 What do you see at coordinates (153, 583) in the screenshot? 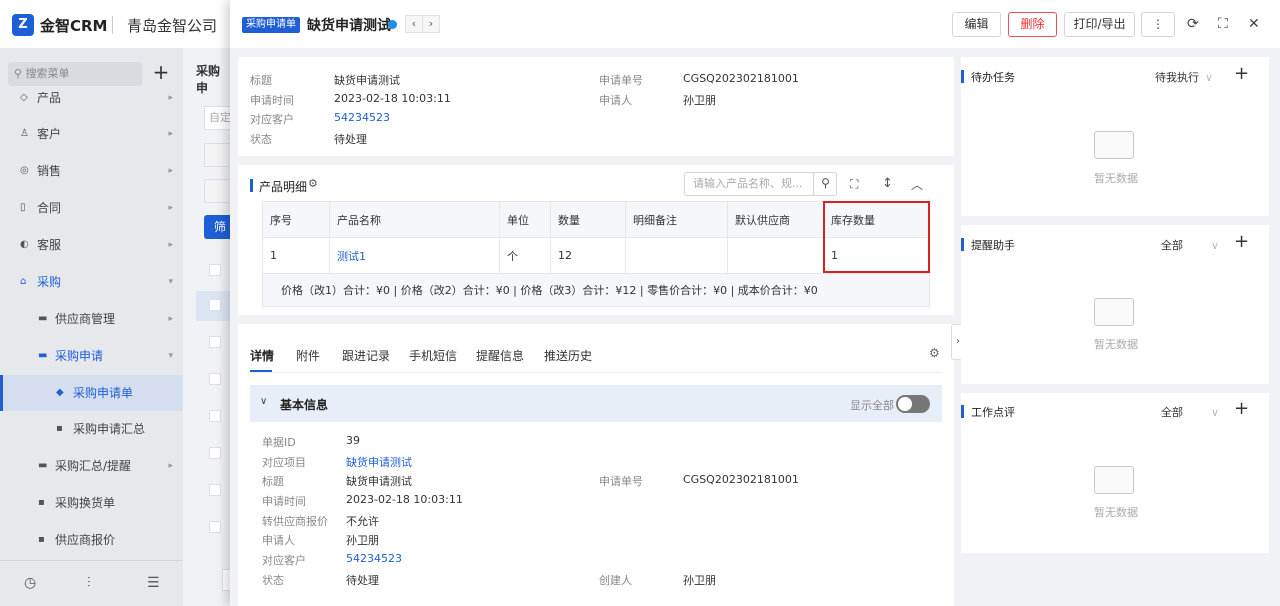
I see `menu-icon: ☰` at bounding box center [153, 583].